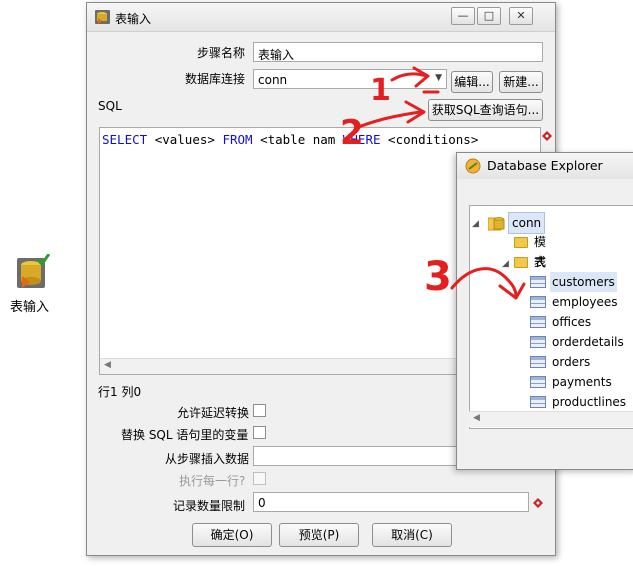 The width and height of the screenshot is (633, 566). Describe the element at coordinates (33, 272) in the screenshot. I see `table-input-step-icon` at that location.